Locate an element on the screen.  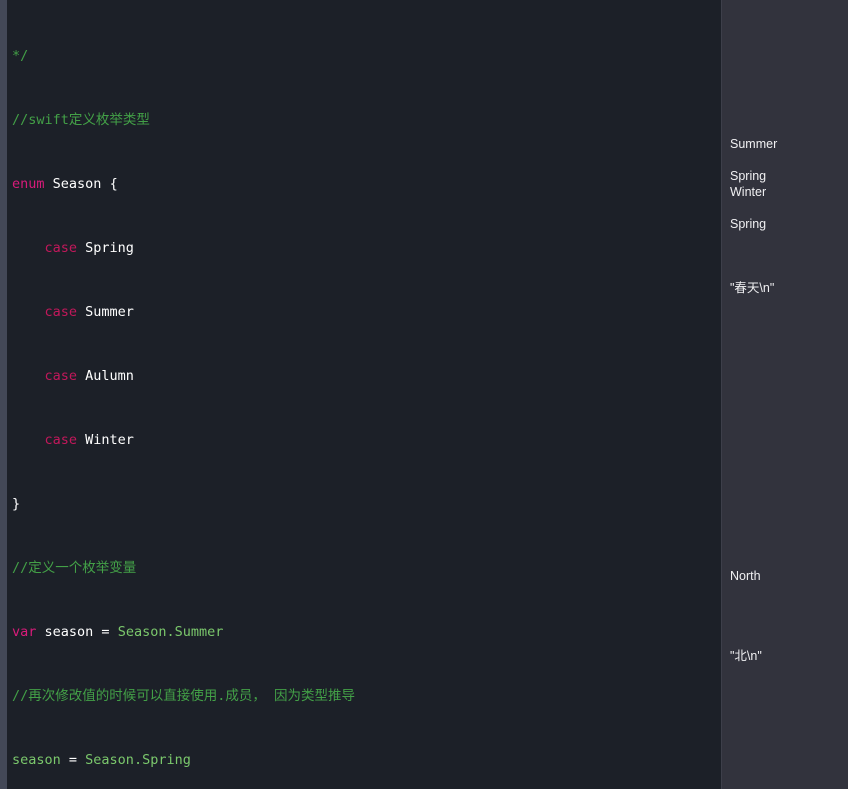
token-member: Summer is located at coordinates (109, 312).